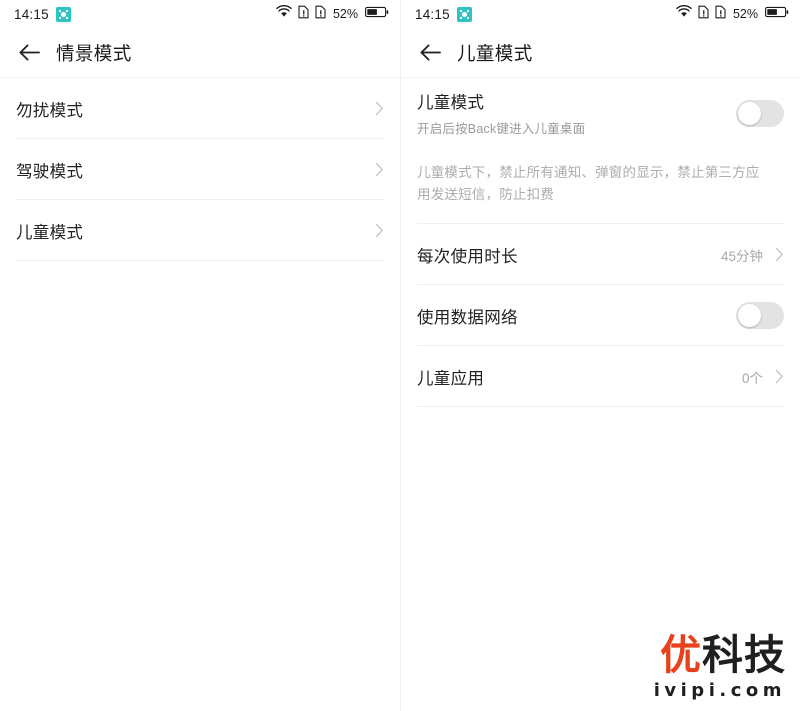 The image size is (800, 711). I want to click on watermark-brand-first: 优, so click(681, 655).